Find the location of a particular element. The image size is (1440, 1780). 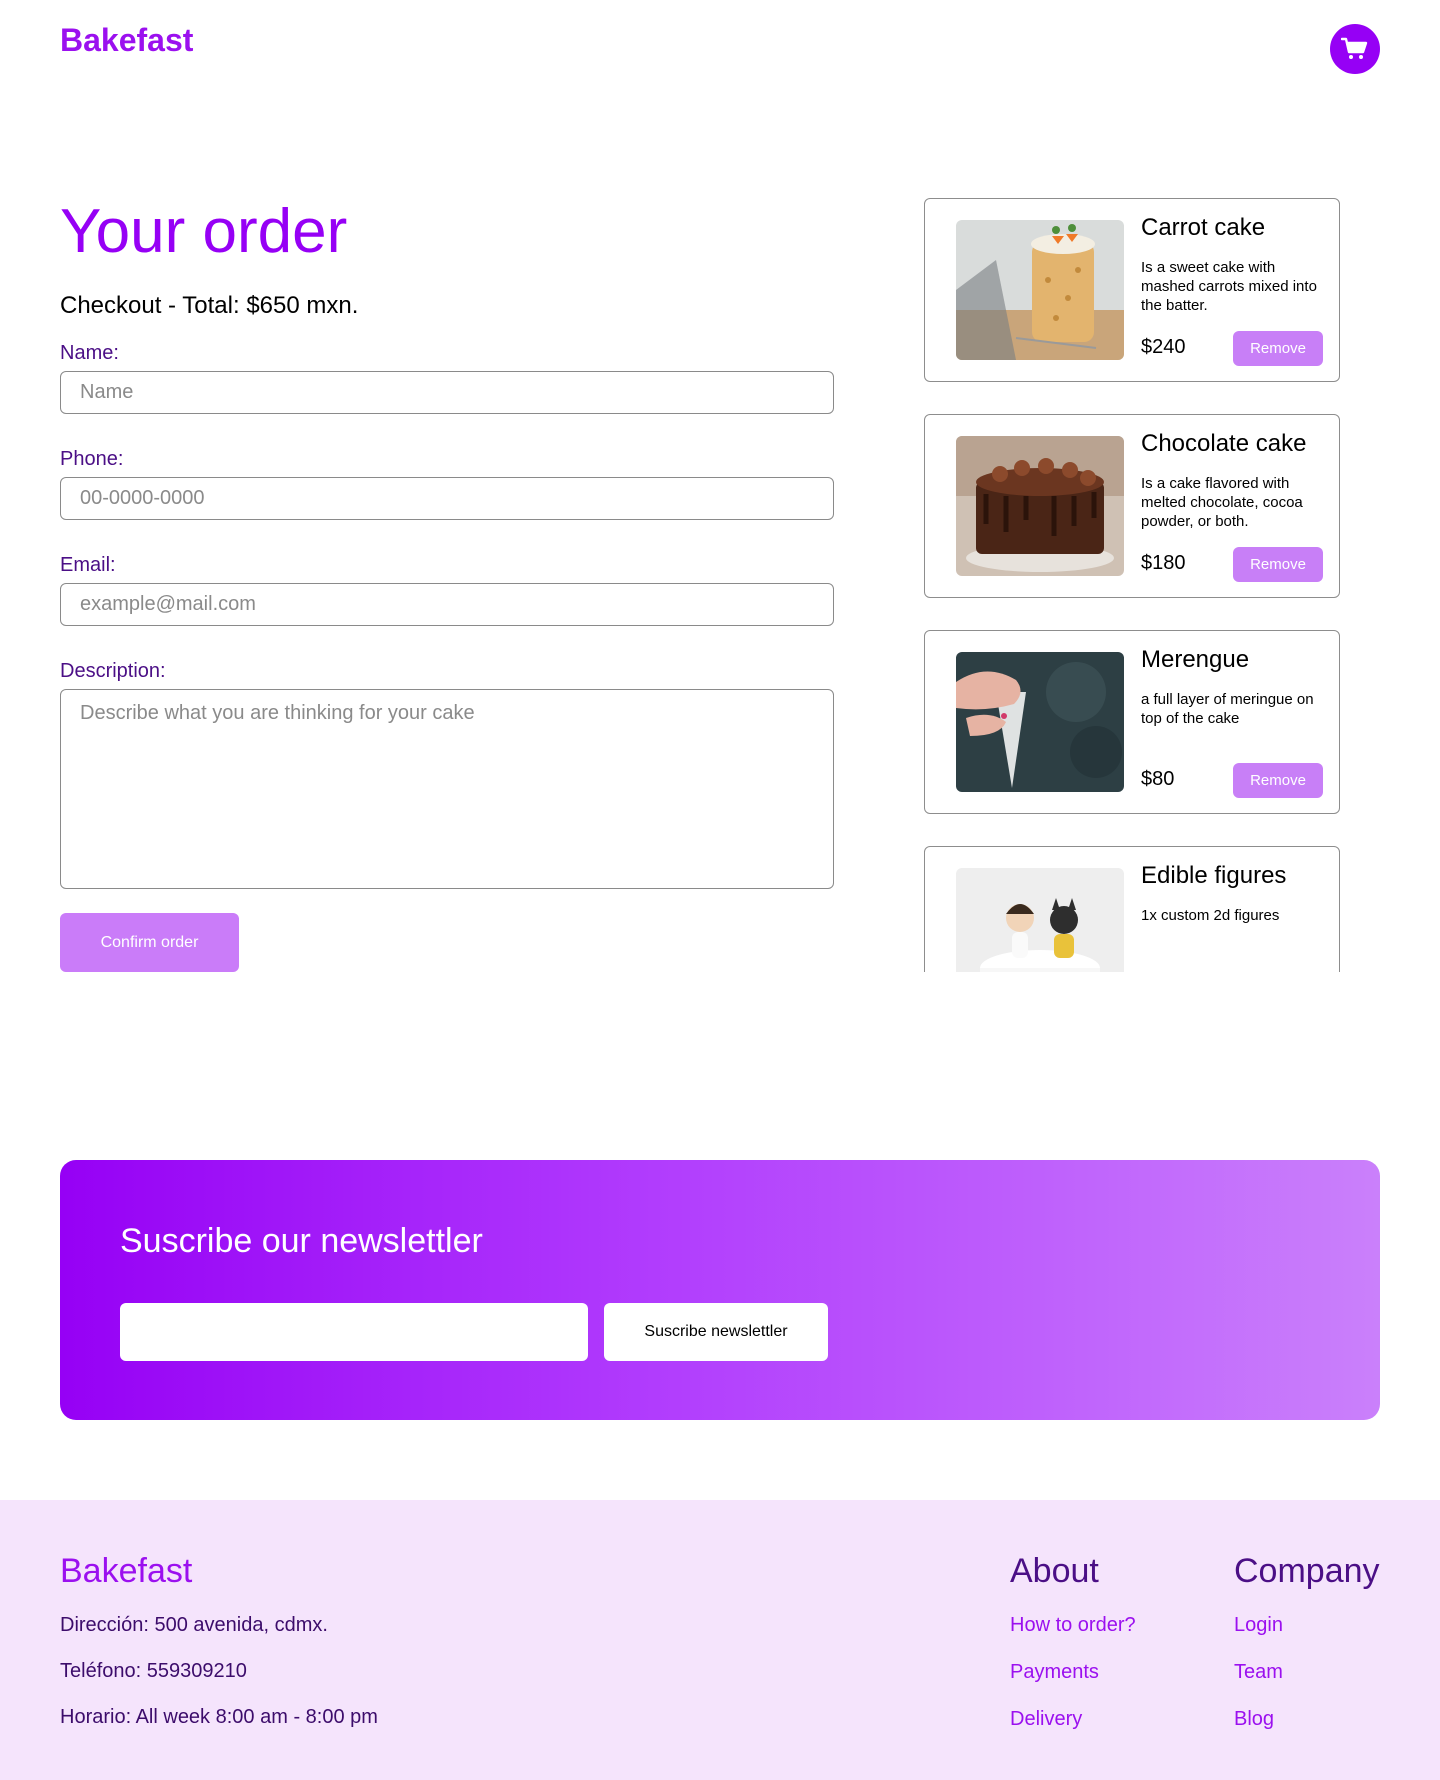

phone-label: Phone: is located at coordinates (92, 459).